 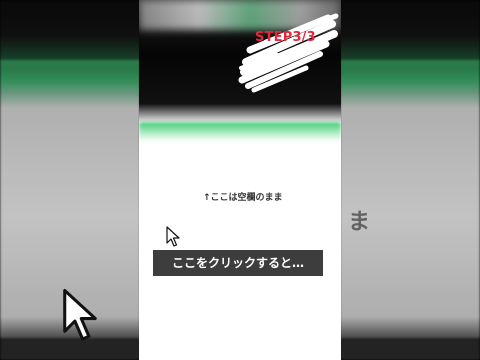 What do you see at coordinates (243, 198) in the screenshot?
I see `empty-field-note: ↑ここは空欄のまま` at bounding box center [243, 198].